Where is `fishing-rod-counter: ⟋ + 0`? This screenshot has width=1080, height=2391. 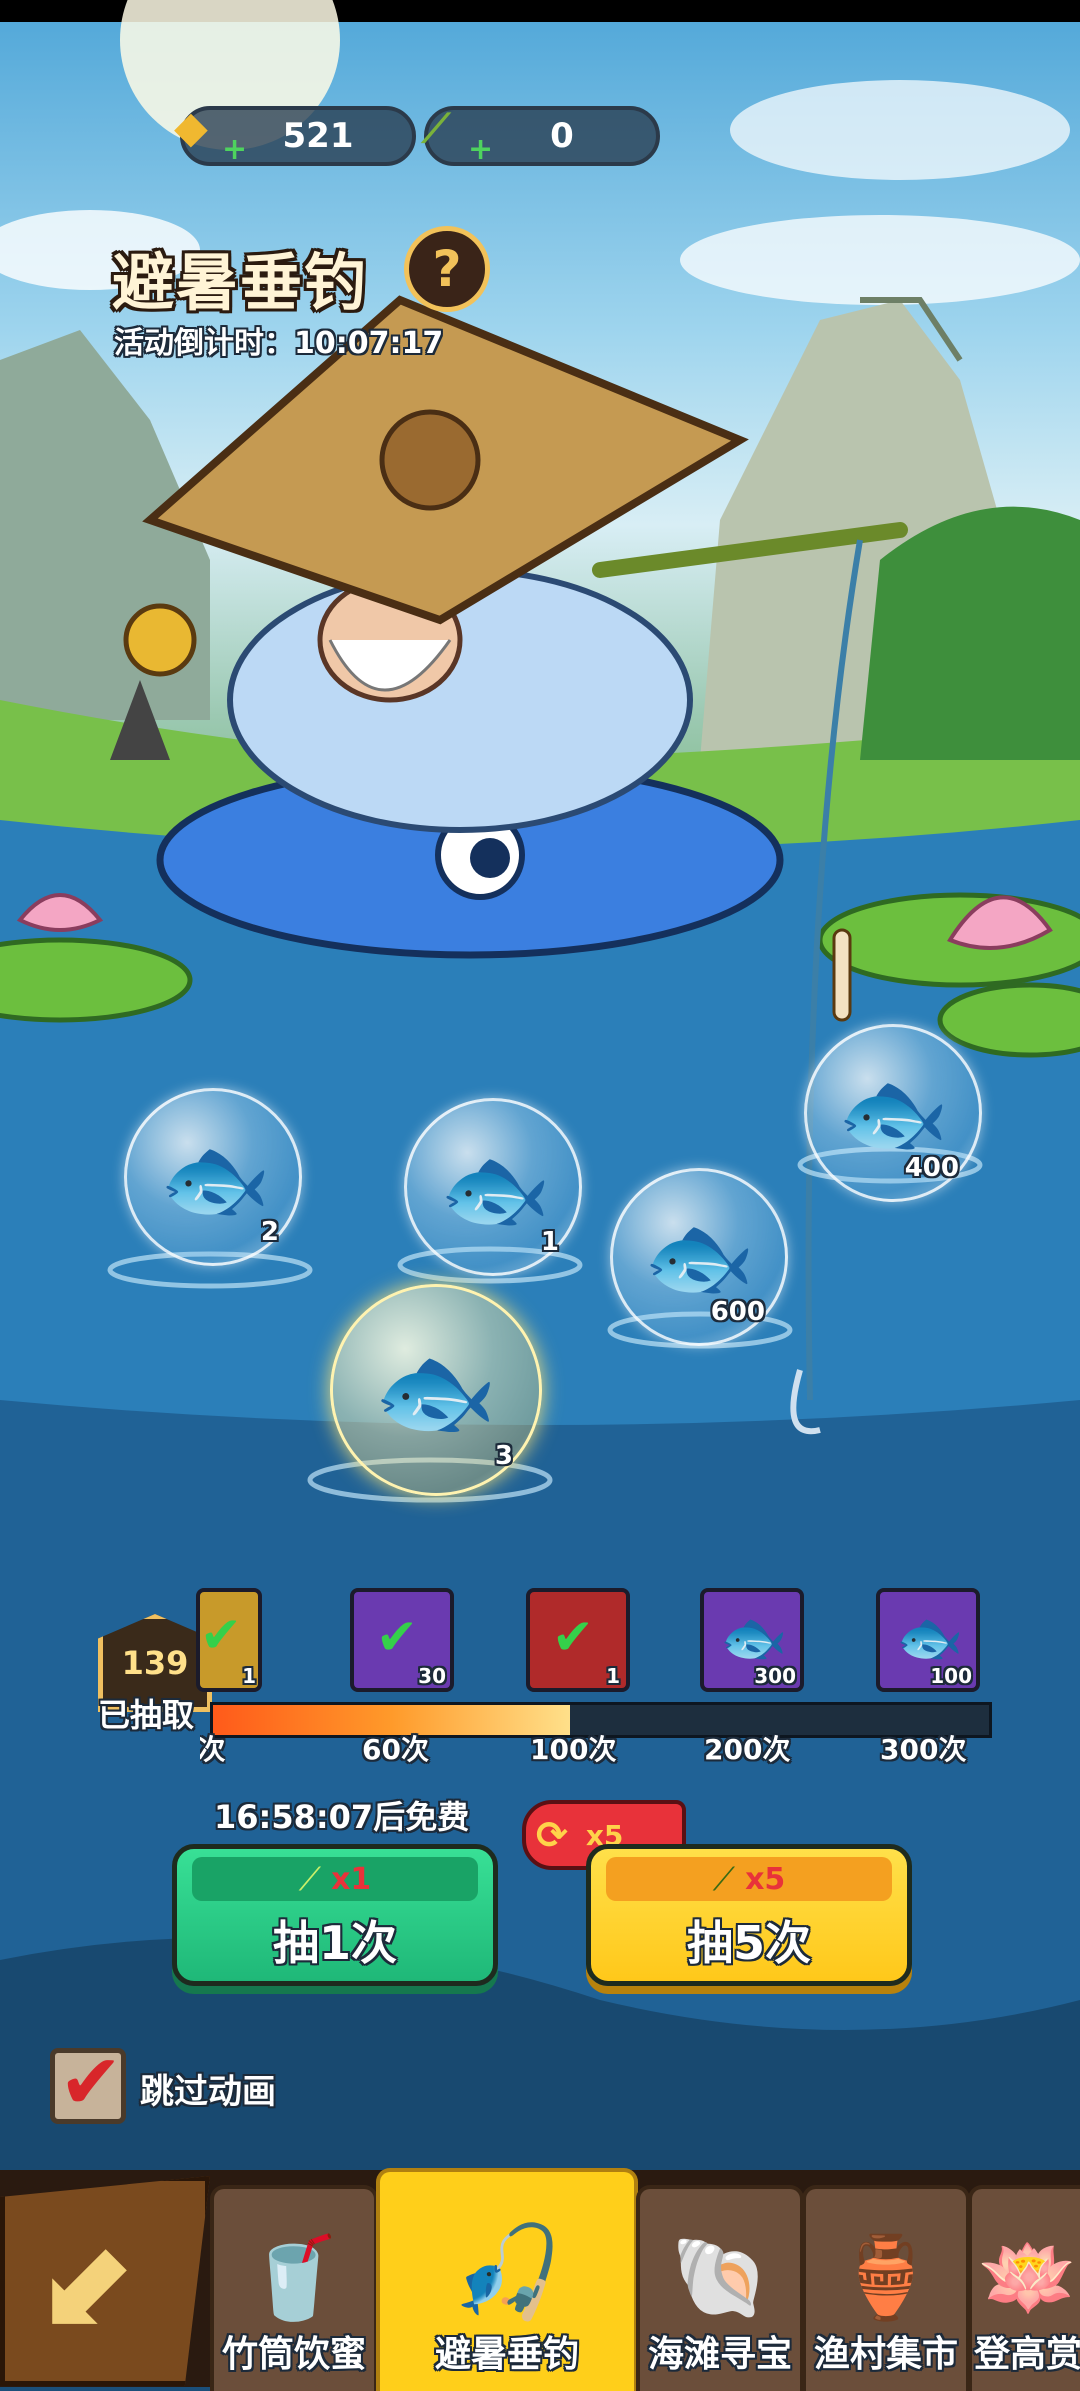
fishing-rod-counter: ⟋ + 0 is located at coordinates (541, 136).